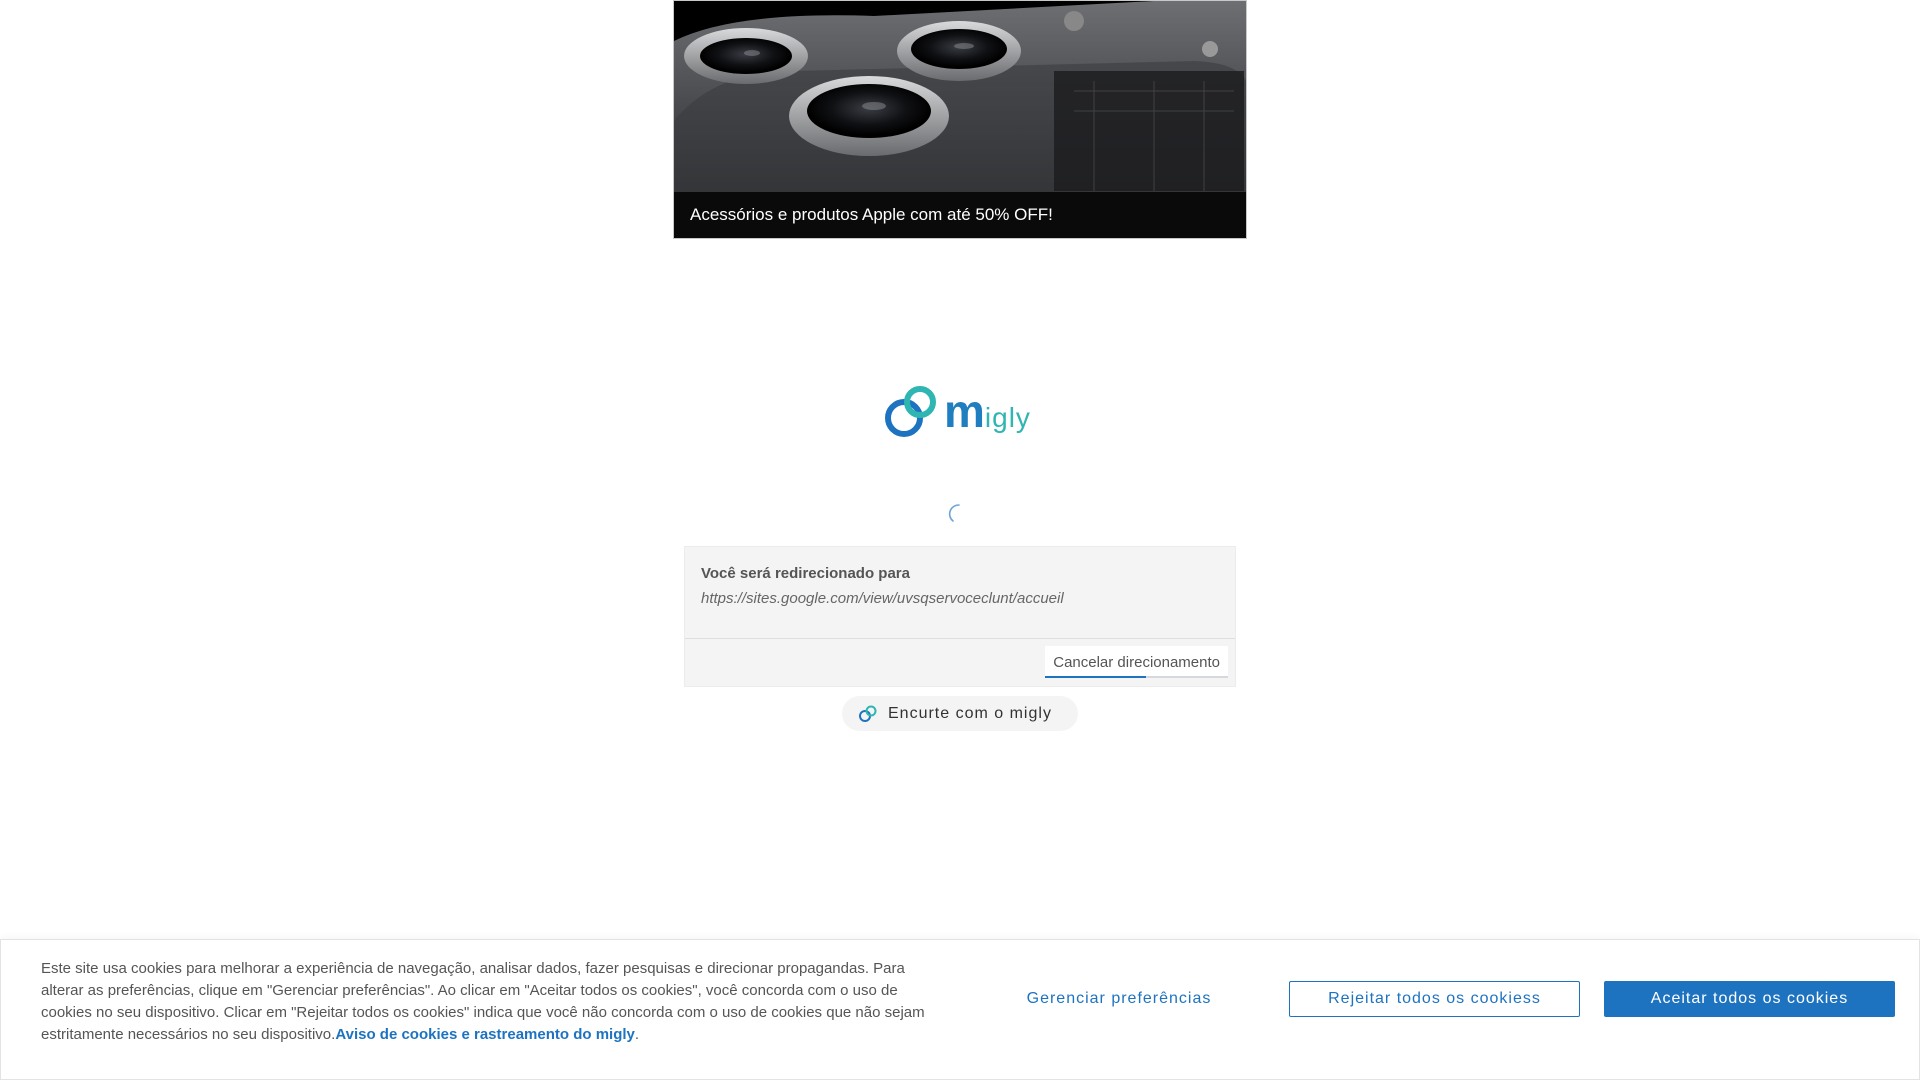 This screenshot has height=1080, width=1920. What do you see at coordinates (964, 411) in the screenshot?
I see `logo-letter-m: m` at bounding box center [964, 411].